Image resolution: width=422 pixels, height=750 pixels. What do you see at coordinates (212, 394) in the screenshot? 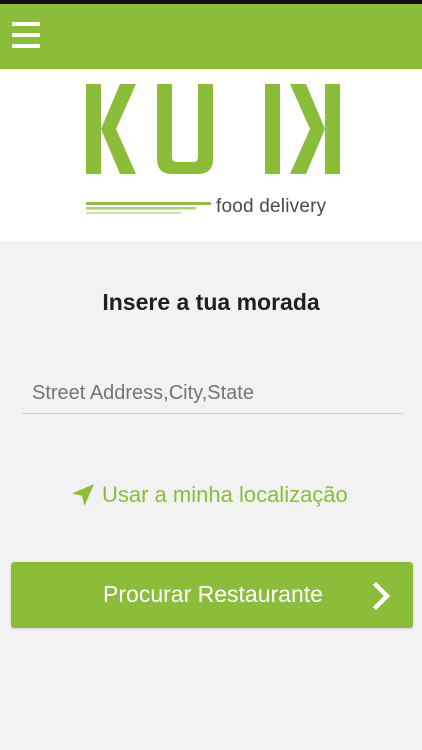
I see `address-input` at bounding box center [212, 394].